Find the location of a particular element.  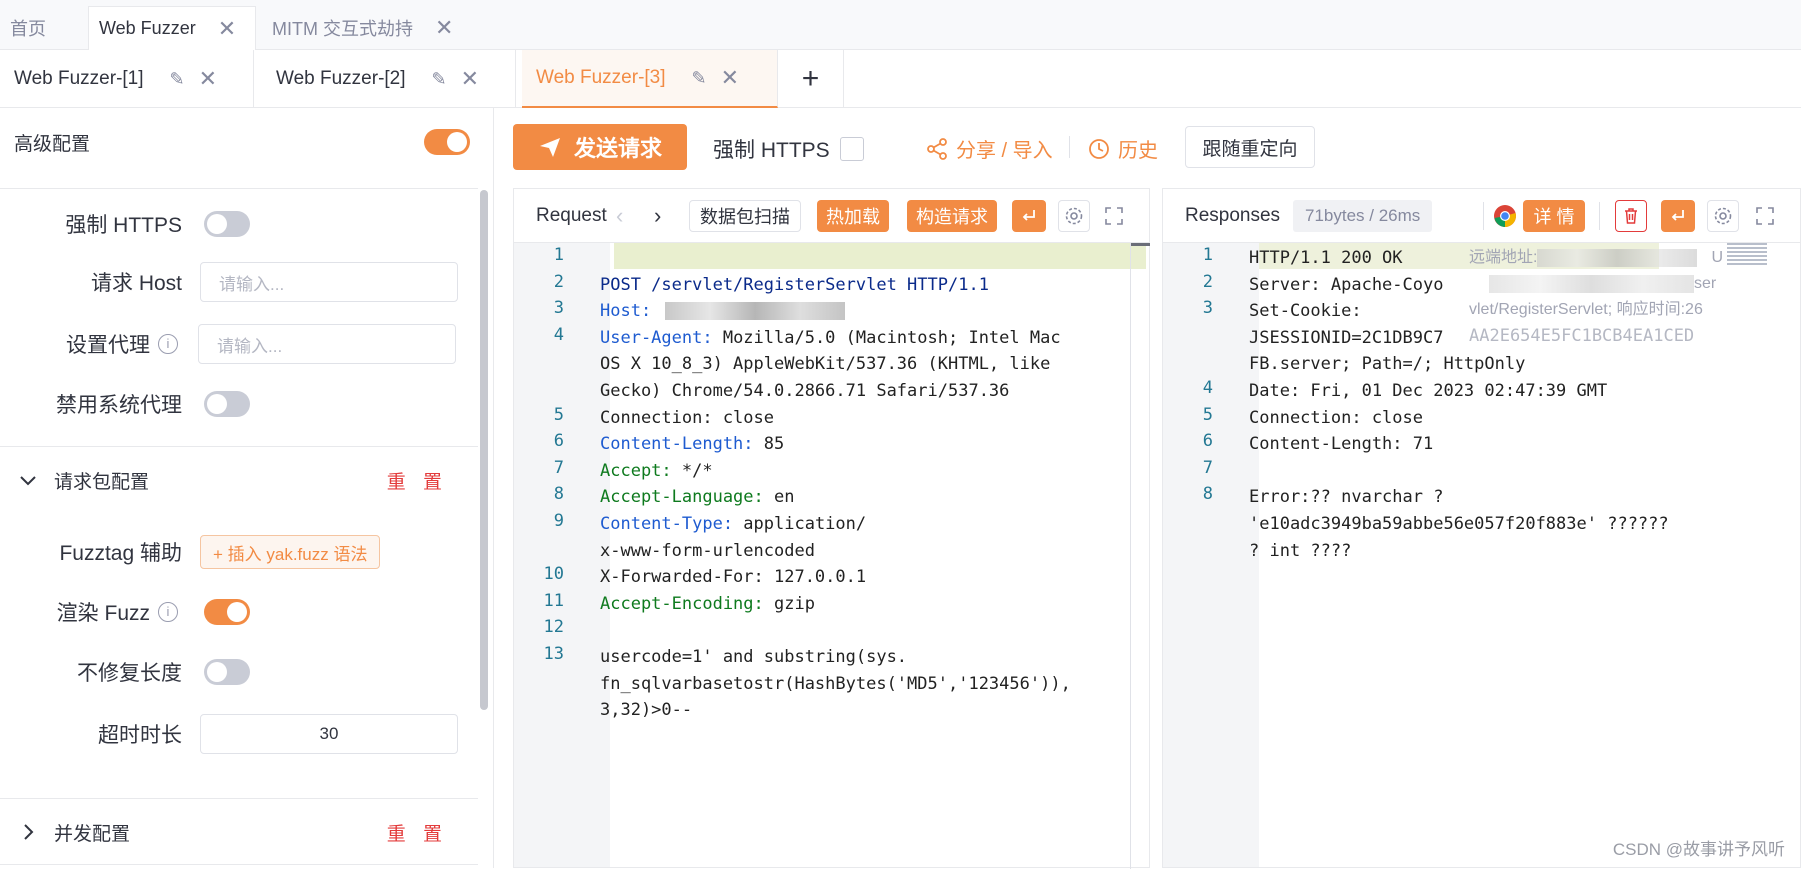

force-https-checkbox is located at coordinates (852, 149).